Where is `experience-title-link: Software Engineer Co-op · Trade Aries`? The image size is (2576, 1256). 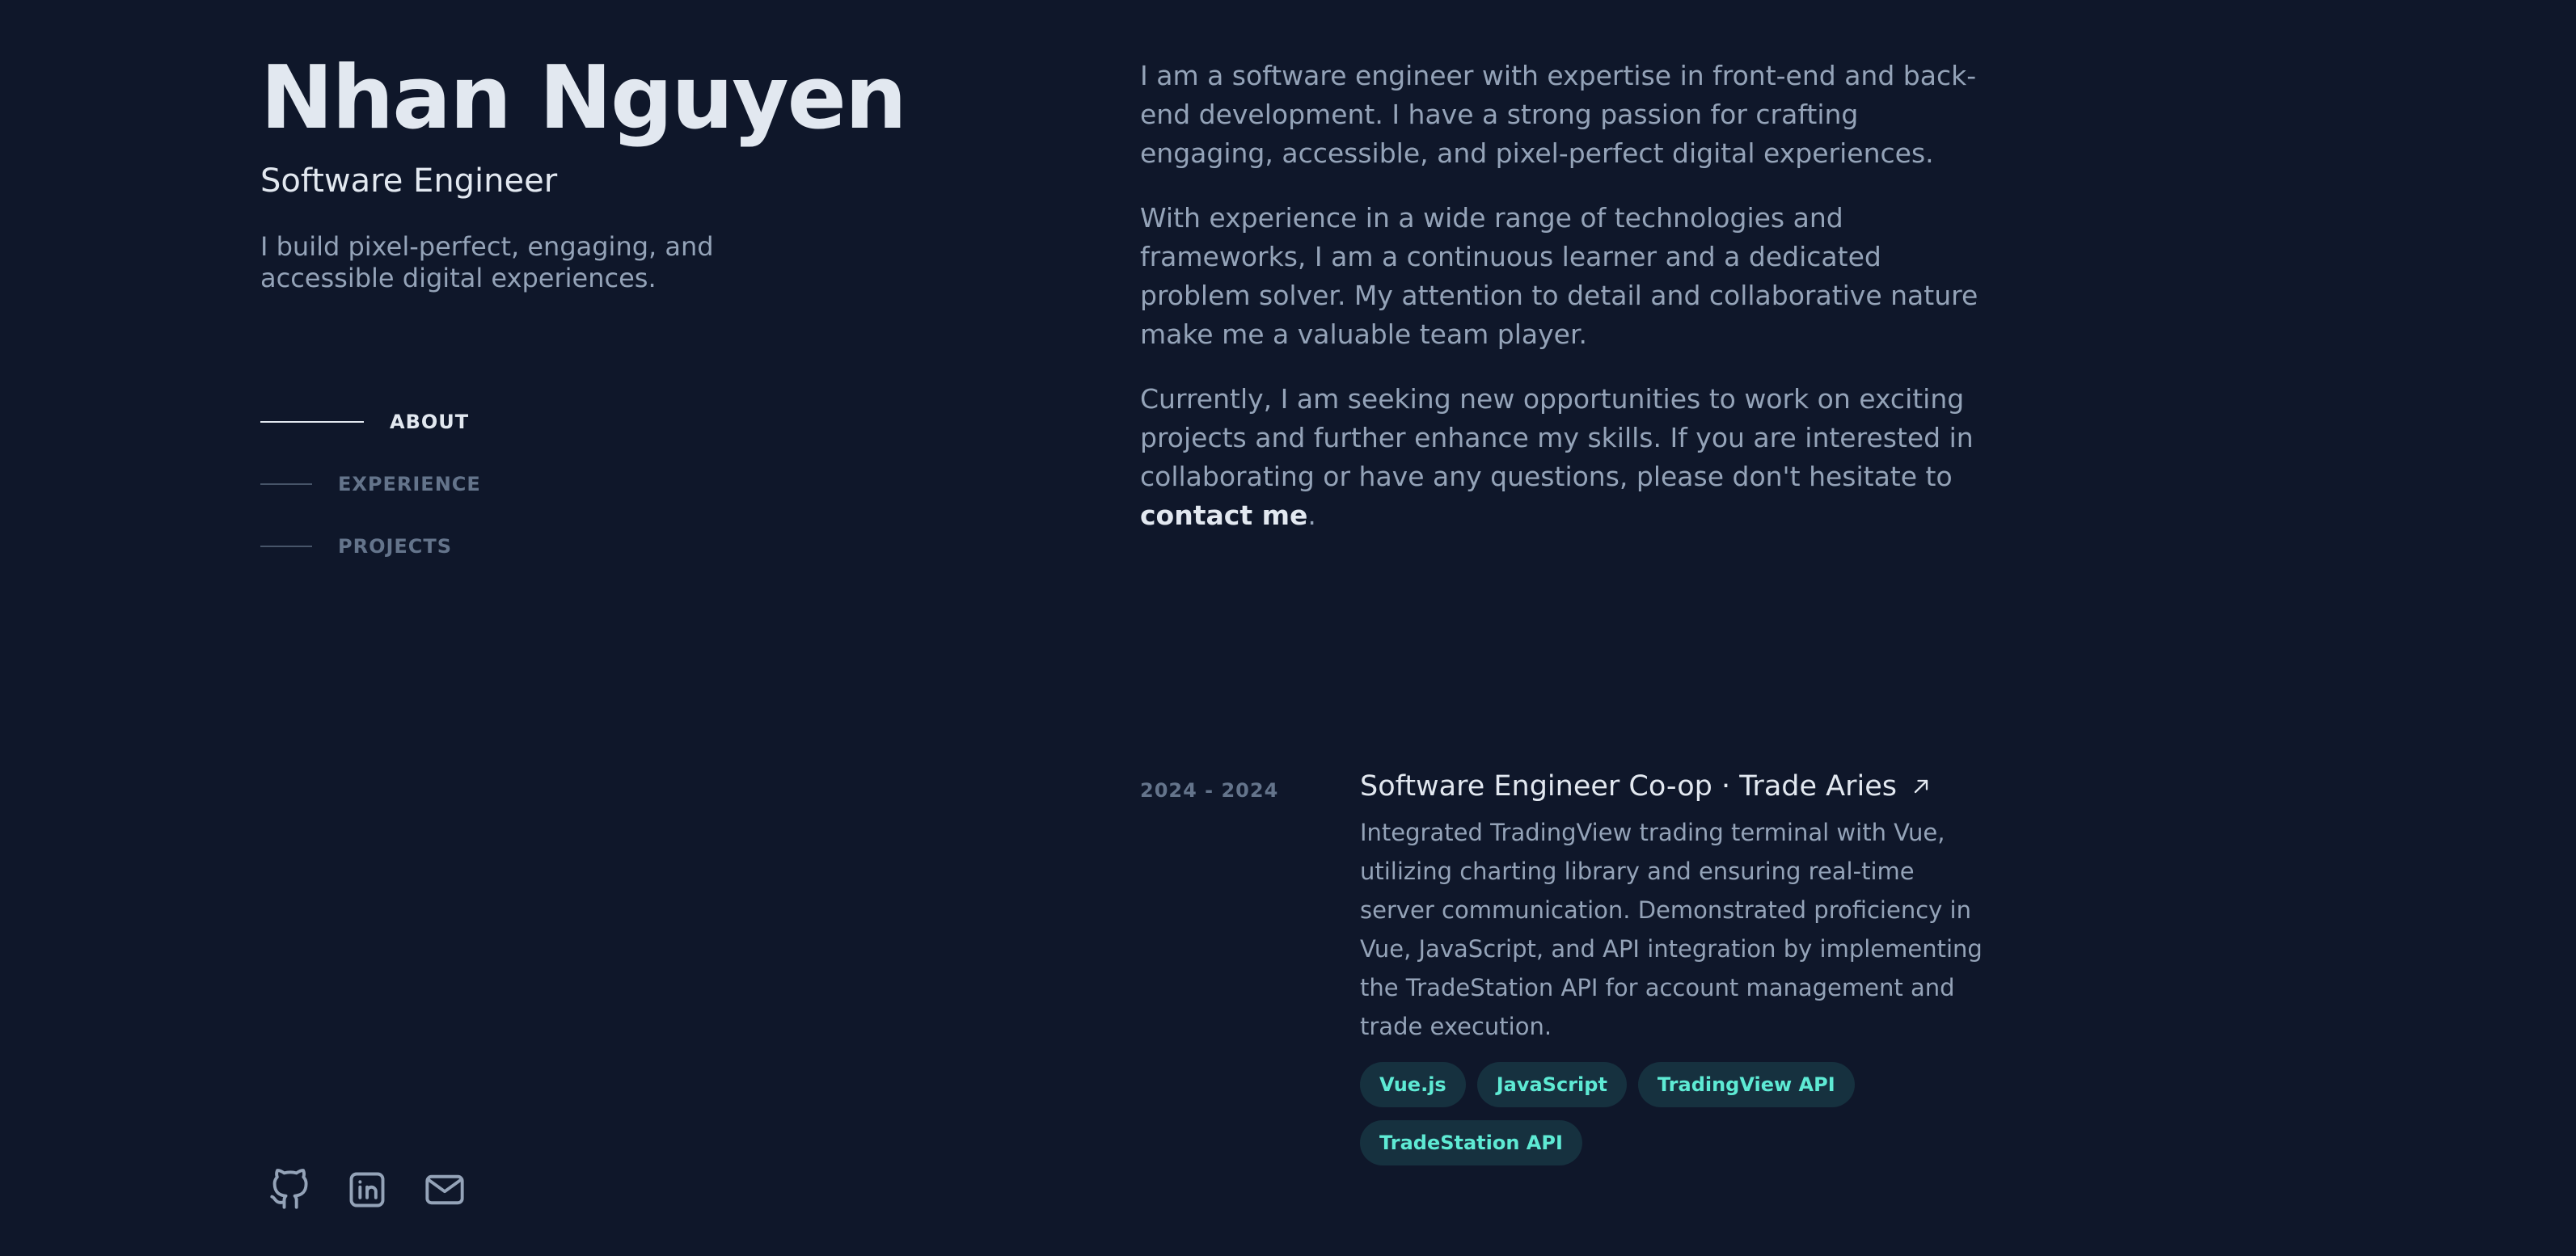
experience-title-link: Software Engineer Co-op · Trade Aries is located at coordinates (1676, 786).